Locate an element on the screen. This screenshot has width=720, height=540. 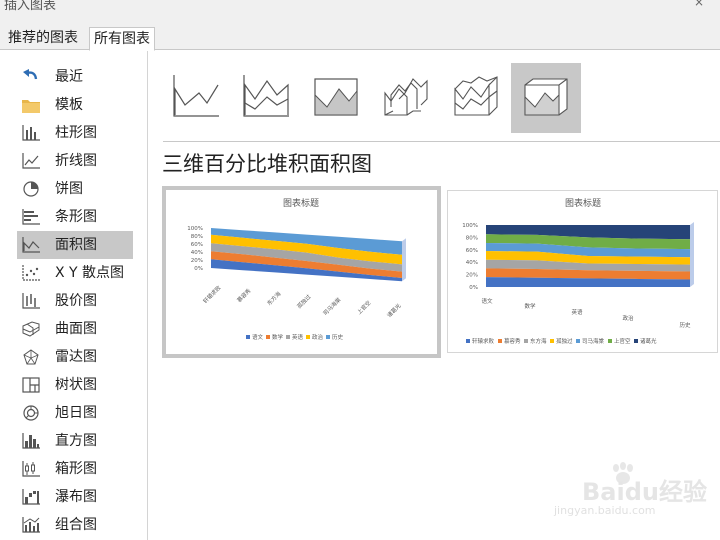
sidebar-item-scatter: X Y 散点图 is located at coordinates (75, 273).